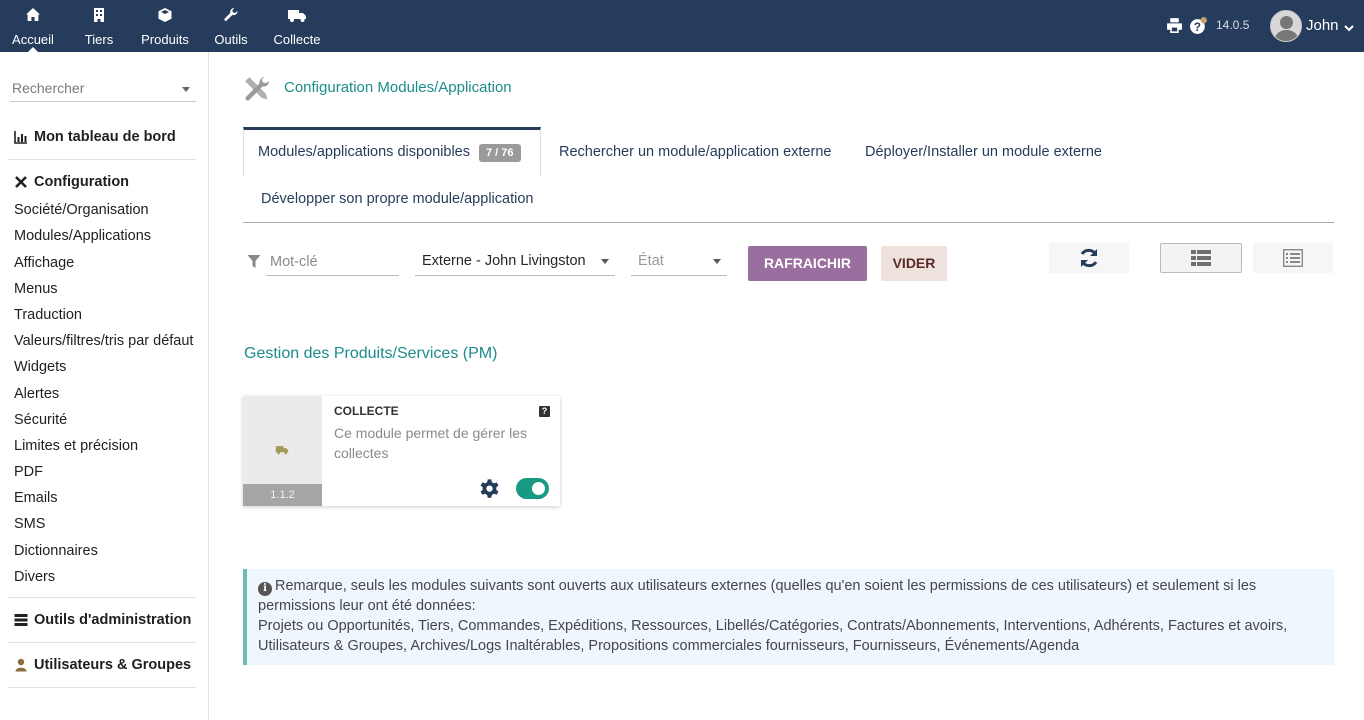 This screenshot has height=720, width=1364. What do you see at coordinates (103, 88) in the screenshot?
I see `search-input: Rechercher` at bounding box center [103, 88].